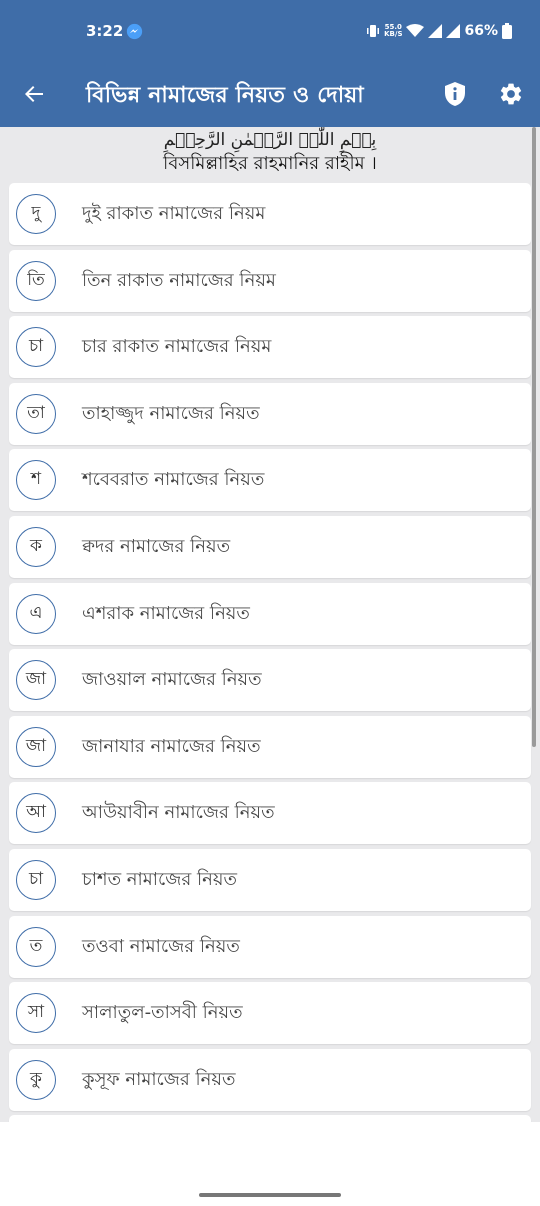 The image size is (540, 1206). What do you see at coordinates (270, 546) in the screenshot?
I see `list-item: ক ক্বদর নামাজের নিয়ত` at bounding box center [270, 546].